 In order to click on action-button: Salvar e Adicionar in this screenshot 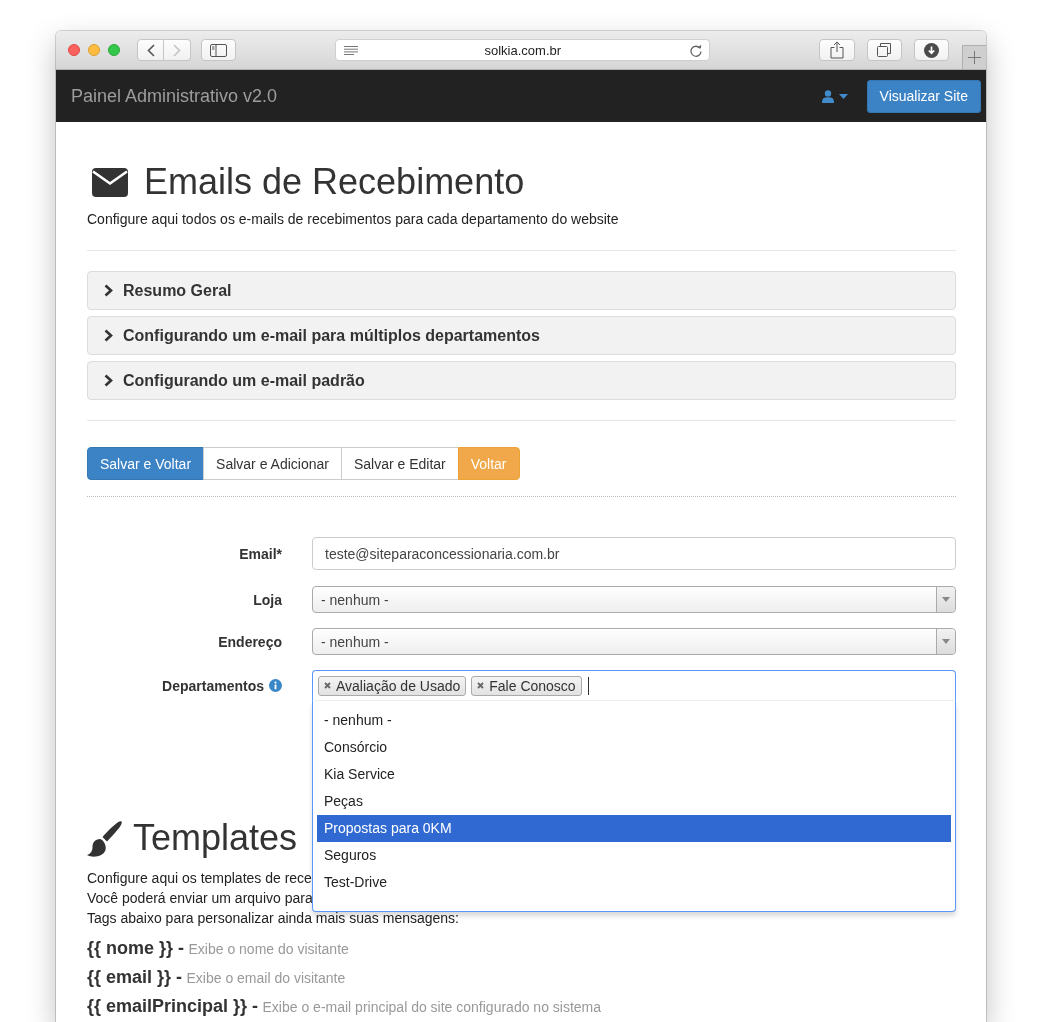, I will do `click(272, 463)`.